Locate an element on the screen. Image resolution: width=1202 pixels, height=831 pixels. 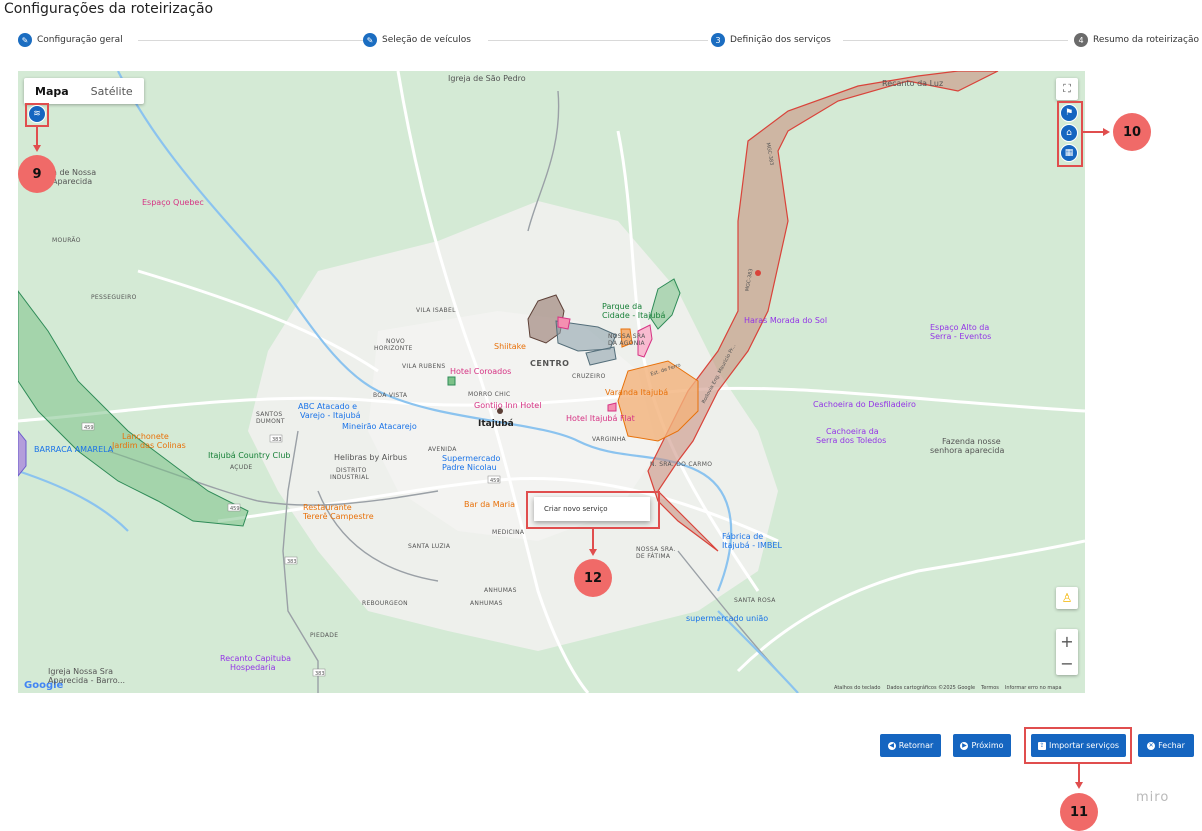
miro-watermark: miro is located at coordinates (1153, 797).